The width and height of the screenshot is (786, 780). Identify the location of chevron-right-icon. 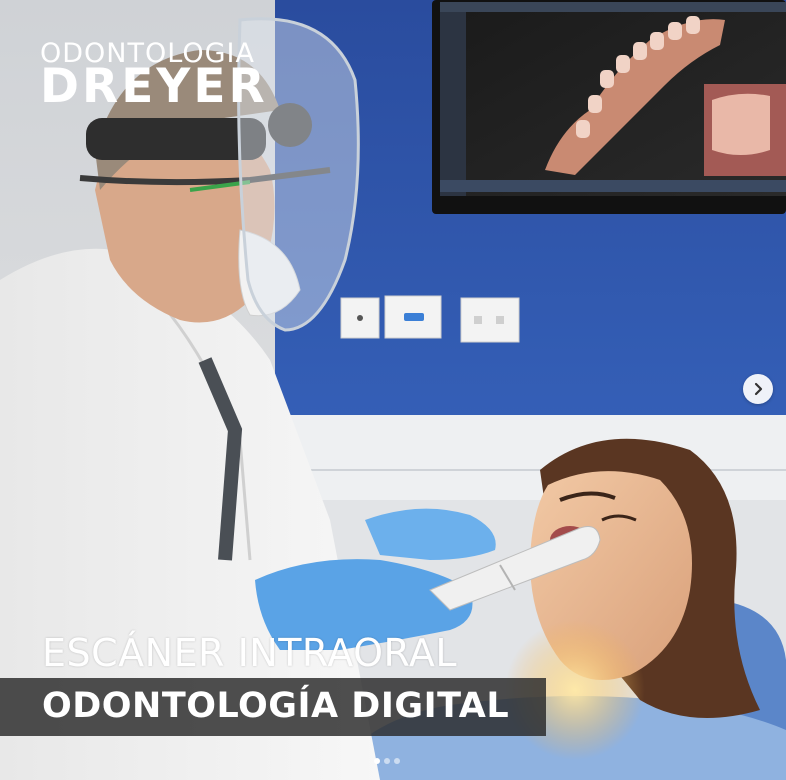
(758, 389).